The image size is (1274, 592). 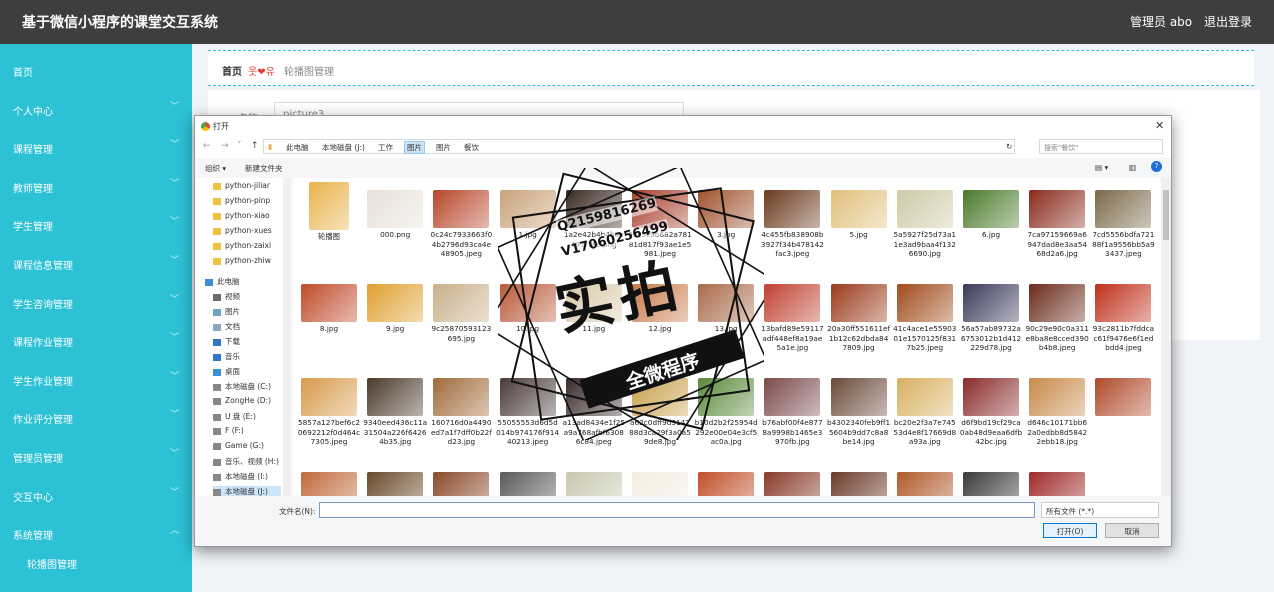 I want to click on cancel-button: 取消, so click(x=1132, y=530).